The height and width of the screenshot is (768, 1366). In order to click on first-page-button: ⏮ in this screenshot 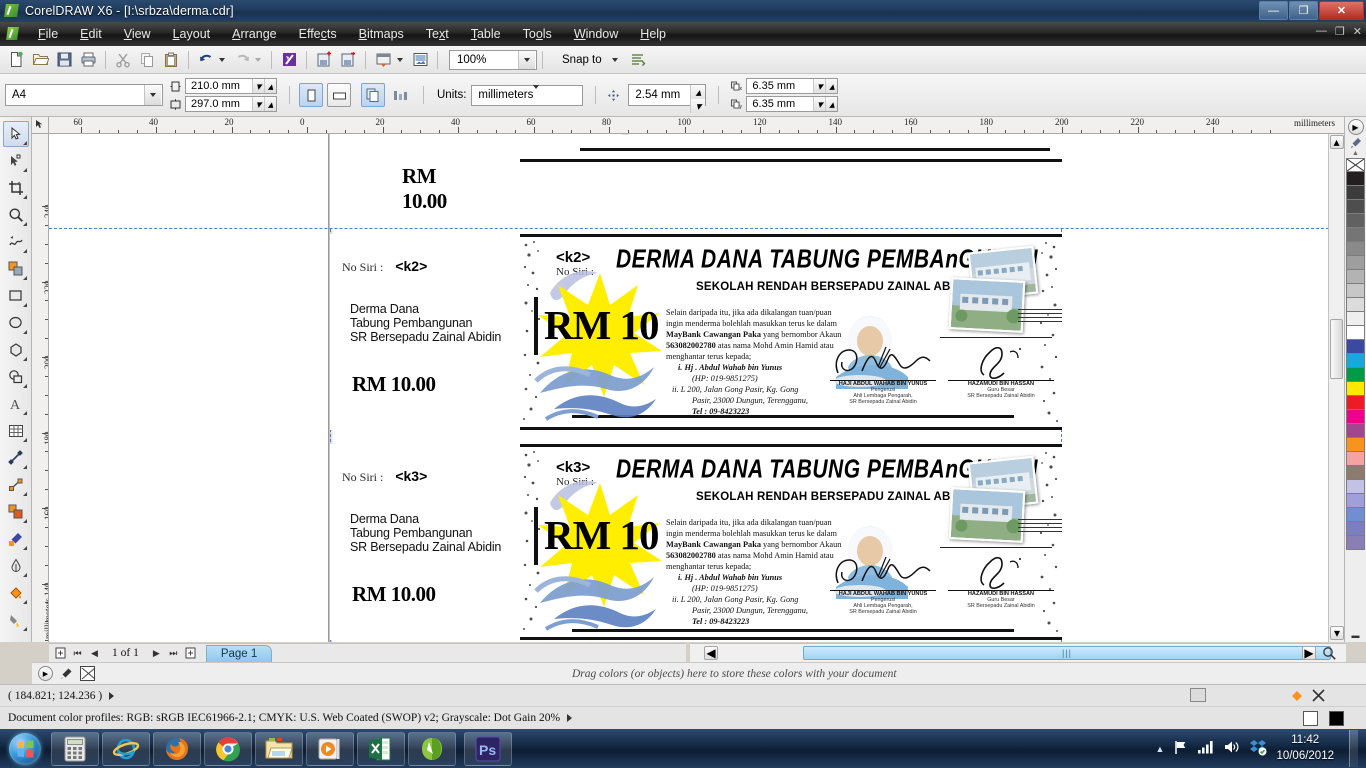, I will do `click(77, 653)`.